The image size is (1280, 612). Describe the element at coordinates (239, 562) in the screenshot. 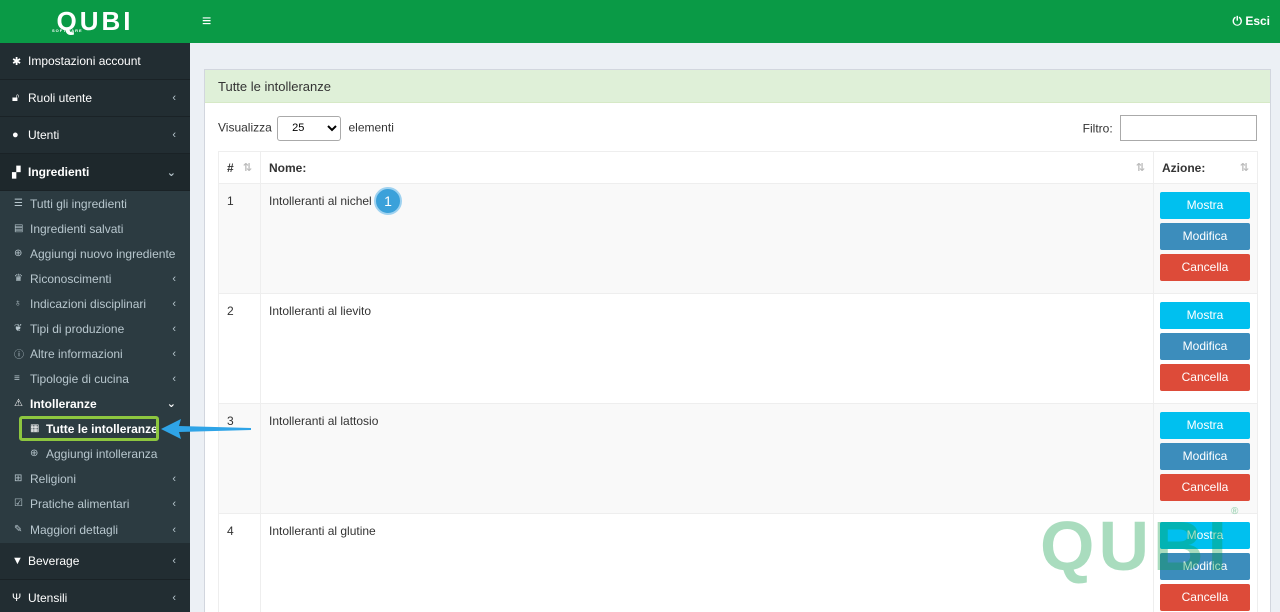

I see `cell-num: 4` at that location.